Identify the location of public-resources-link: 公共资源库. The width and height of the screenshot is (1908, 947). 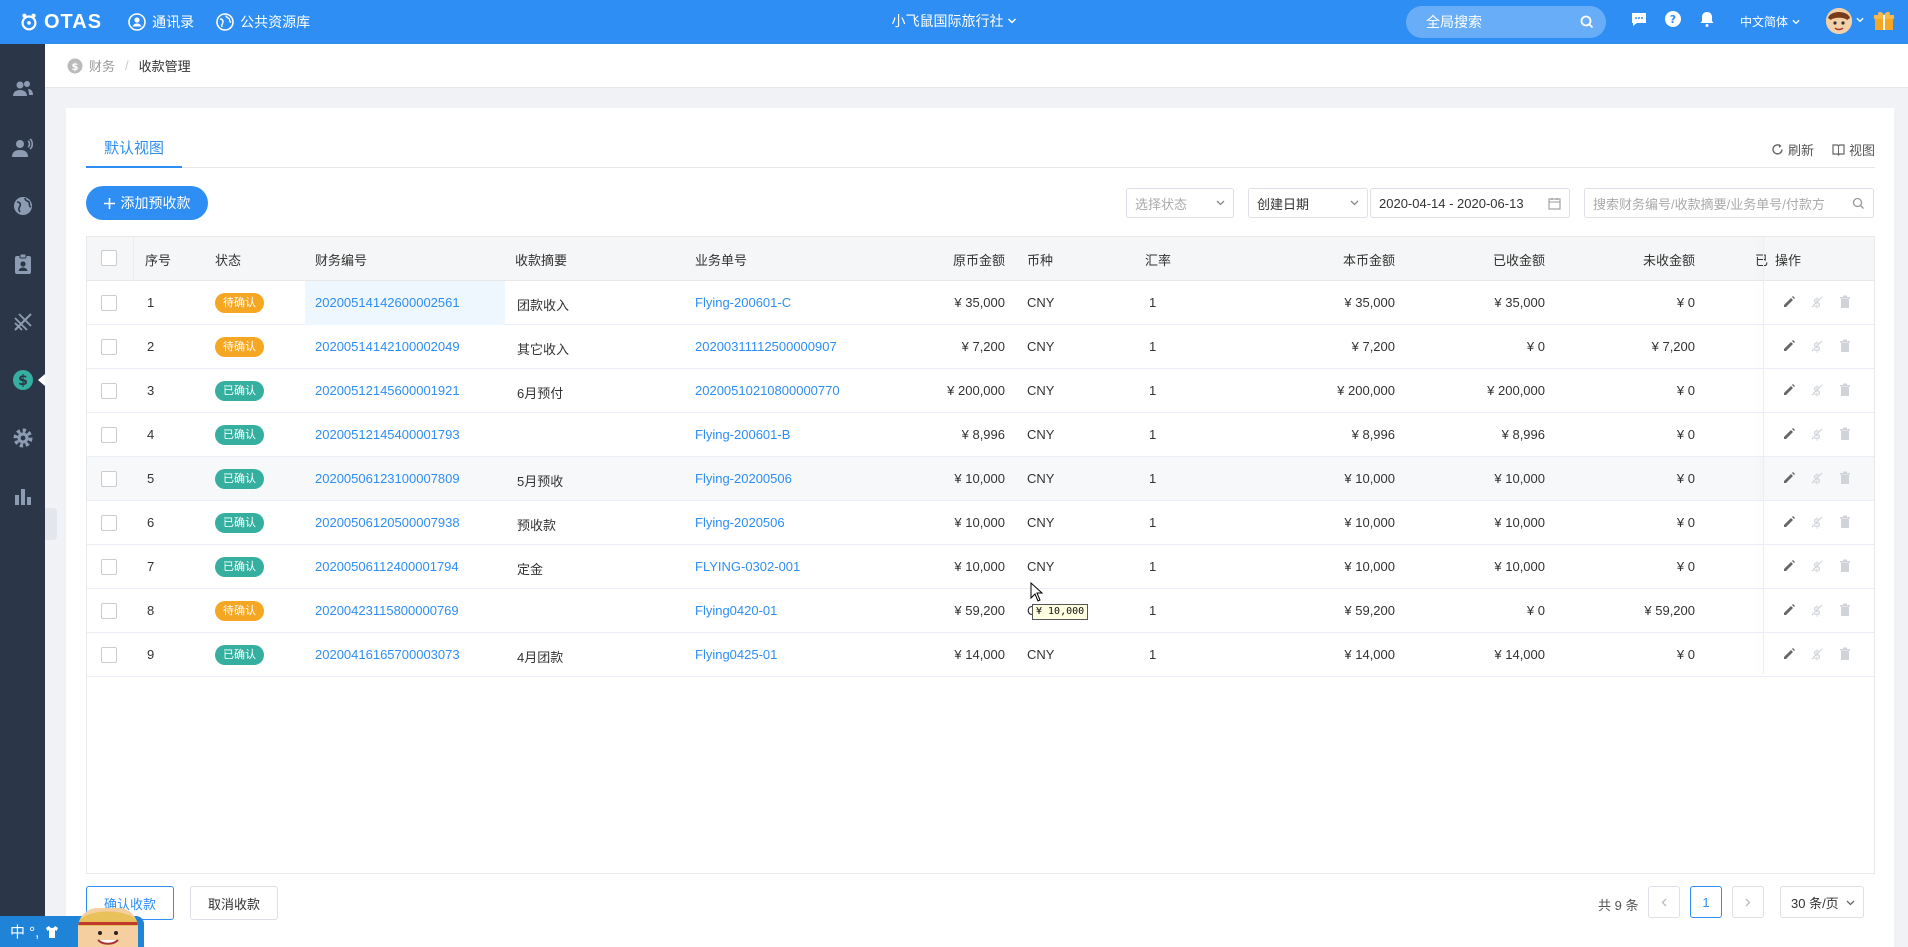
(263, 22).